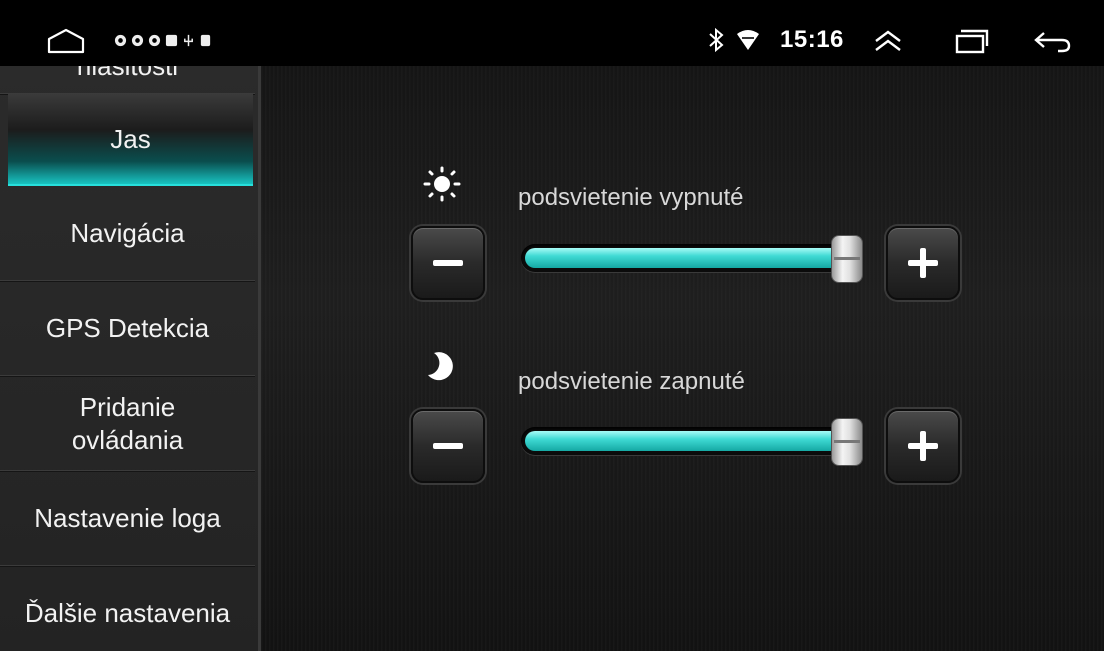 The width and height of the screenshot is (1104, 651). What do you see at coordinates (1052, 41) in the screenshot?
I see `back-icon` at bounding box center [1052, 41].